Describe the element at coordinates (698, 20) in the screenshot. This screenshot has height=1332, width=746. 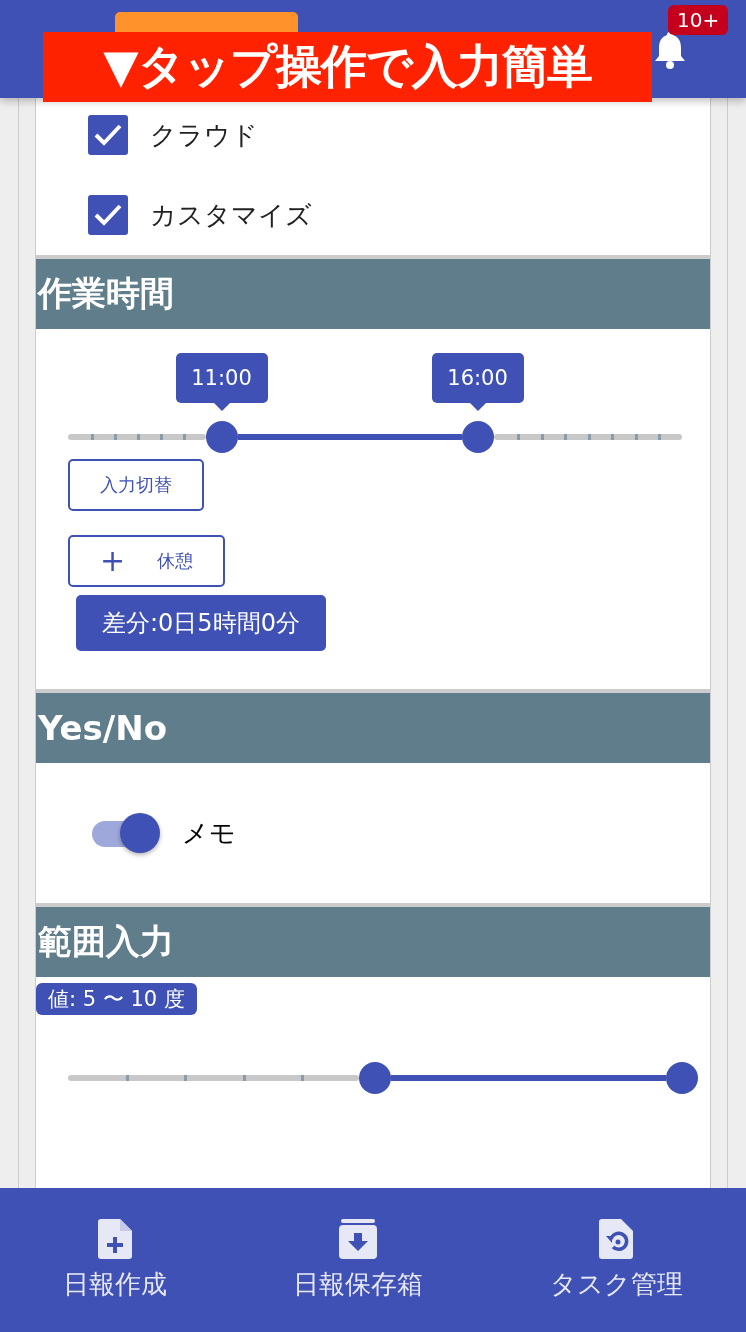
I see `notification-badge: 10+` at that location.